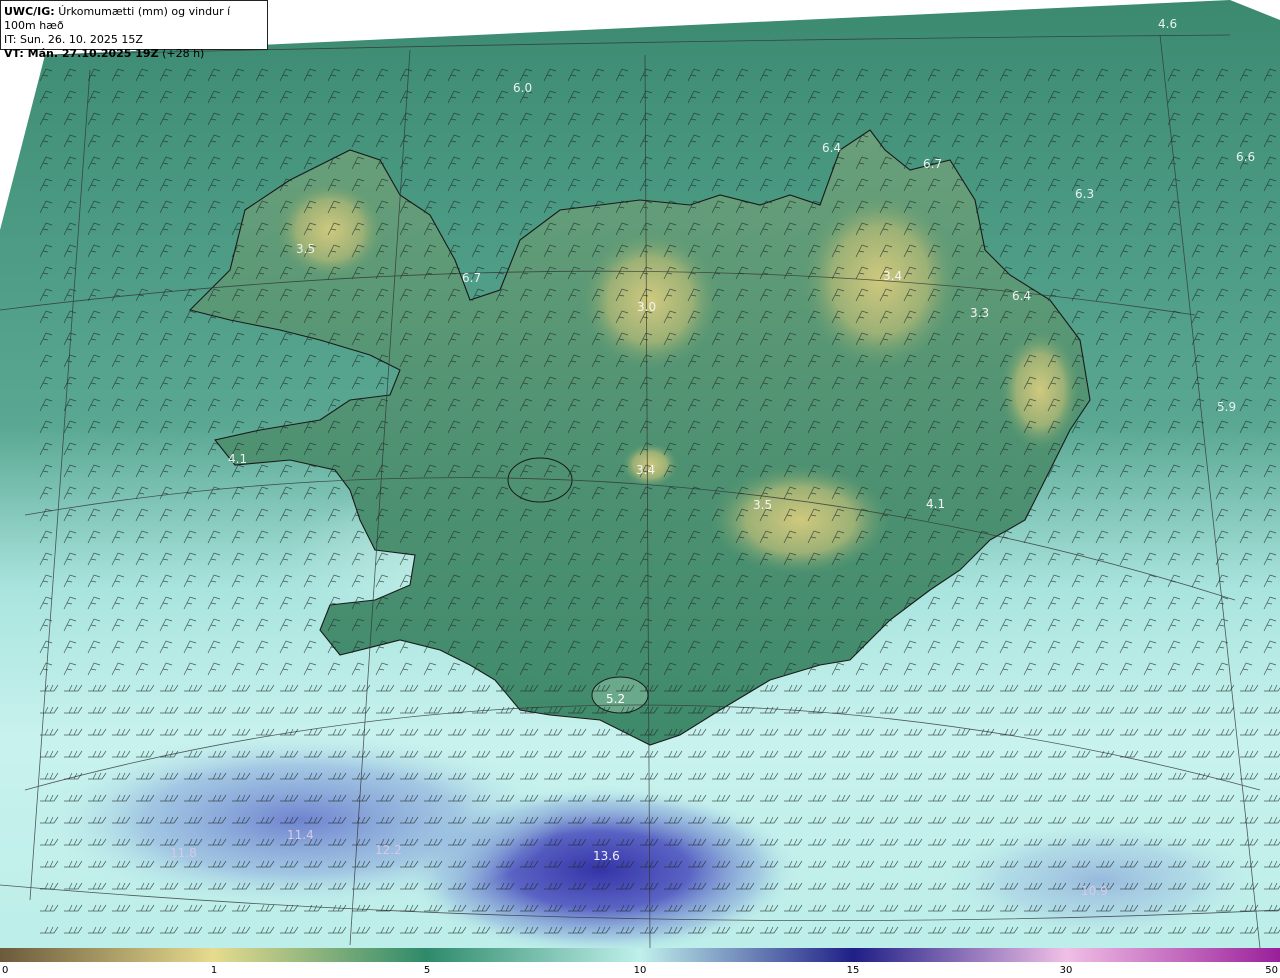 Image resolution: width=1280 pixels, height=978 pixels. Describe the element at coordinates (606, 856) in the screenshot. I see `value-label: 13.6` at that location.